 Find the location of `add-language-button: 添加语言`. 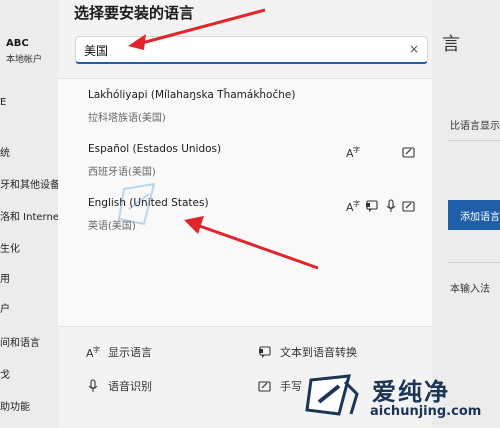

add-language-button: 添加语言 is located at coordinates (474, 215).